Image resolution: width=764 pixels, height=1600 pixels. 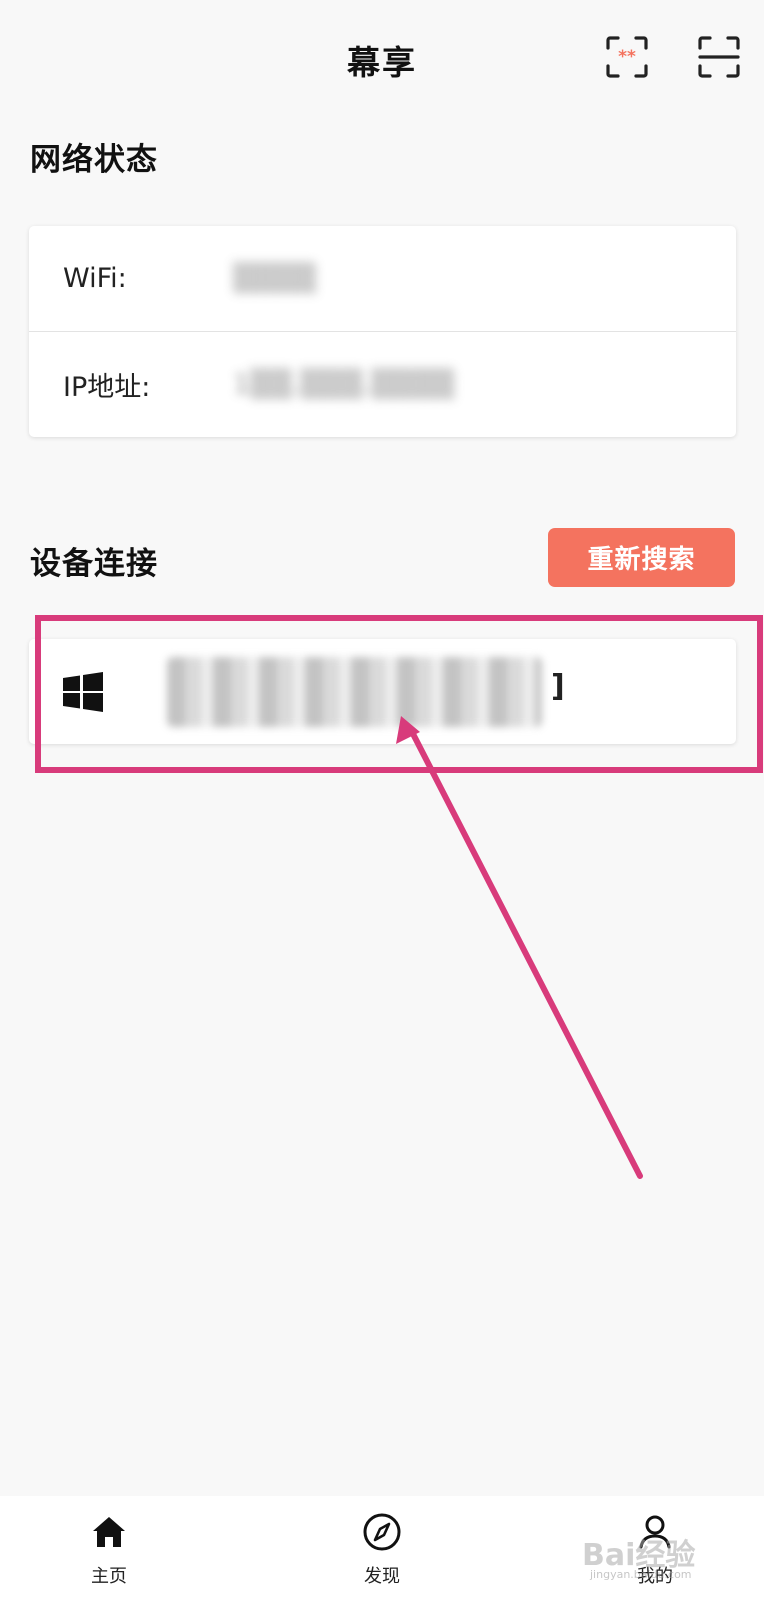 I want to click on scan-icon, so click(x=719, y=57).